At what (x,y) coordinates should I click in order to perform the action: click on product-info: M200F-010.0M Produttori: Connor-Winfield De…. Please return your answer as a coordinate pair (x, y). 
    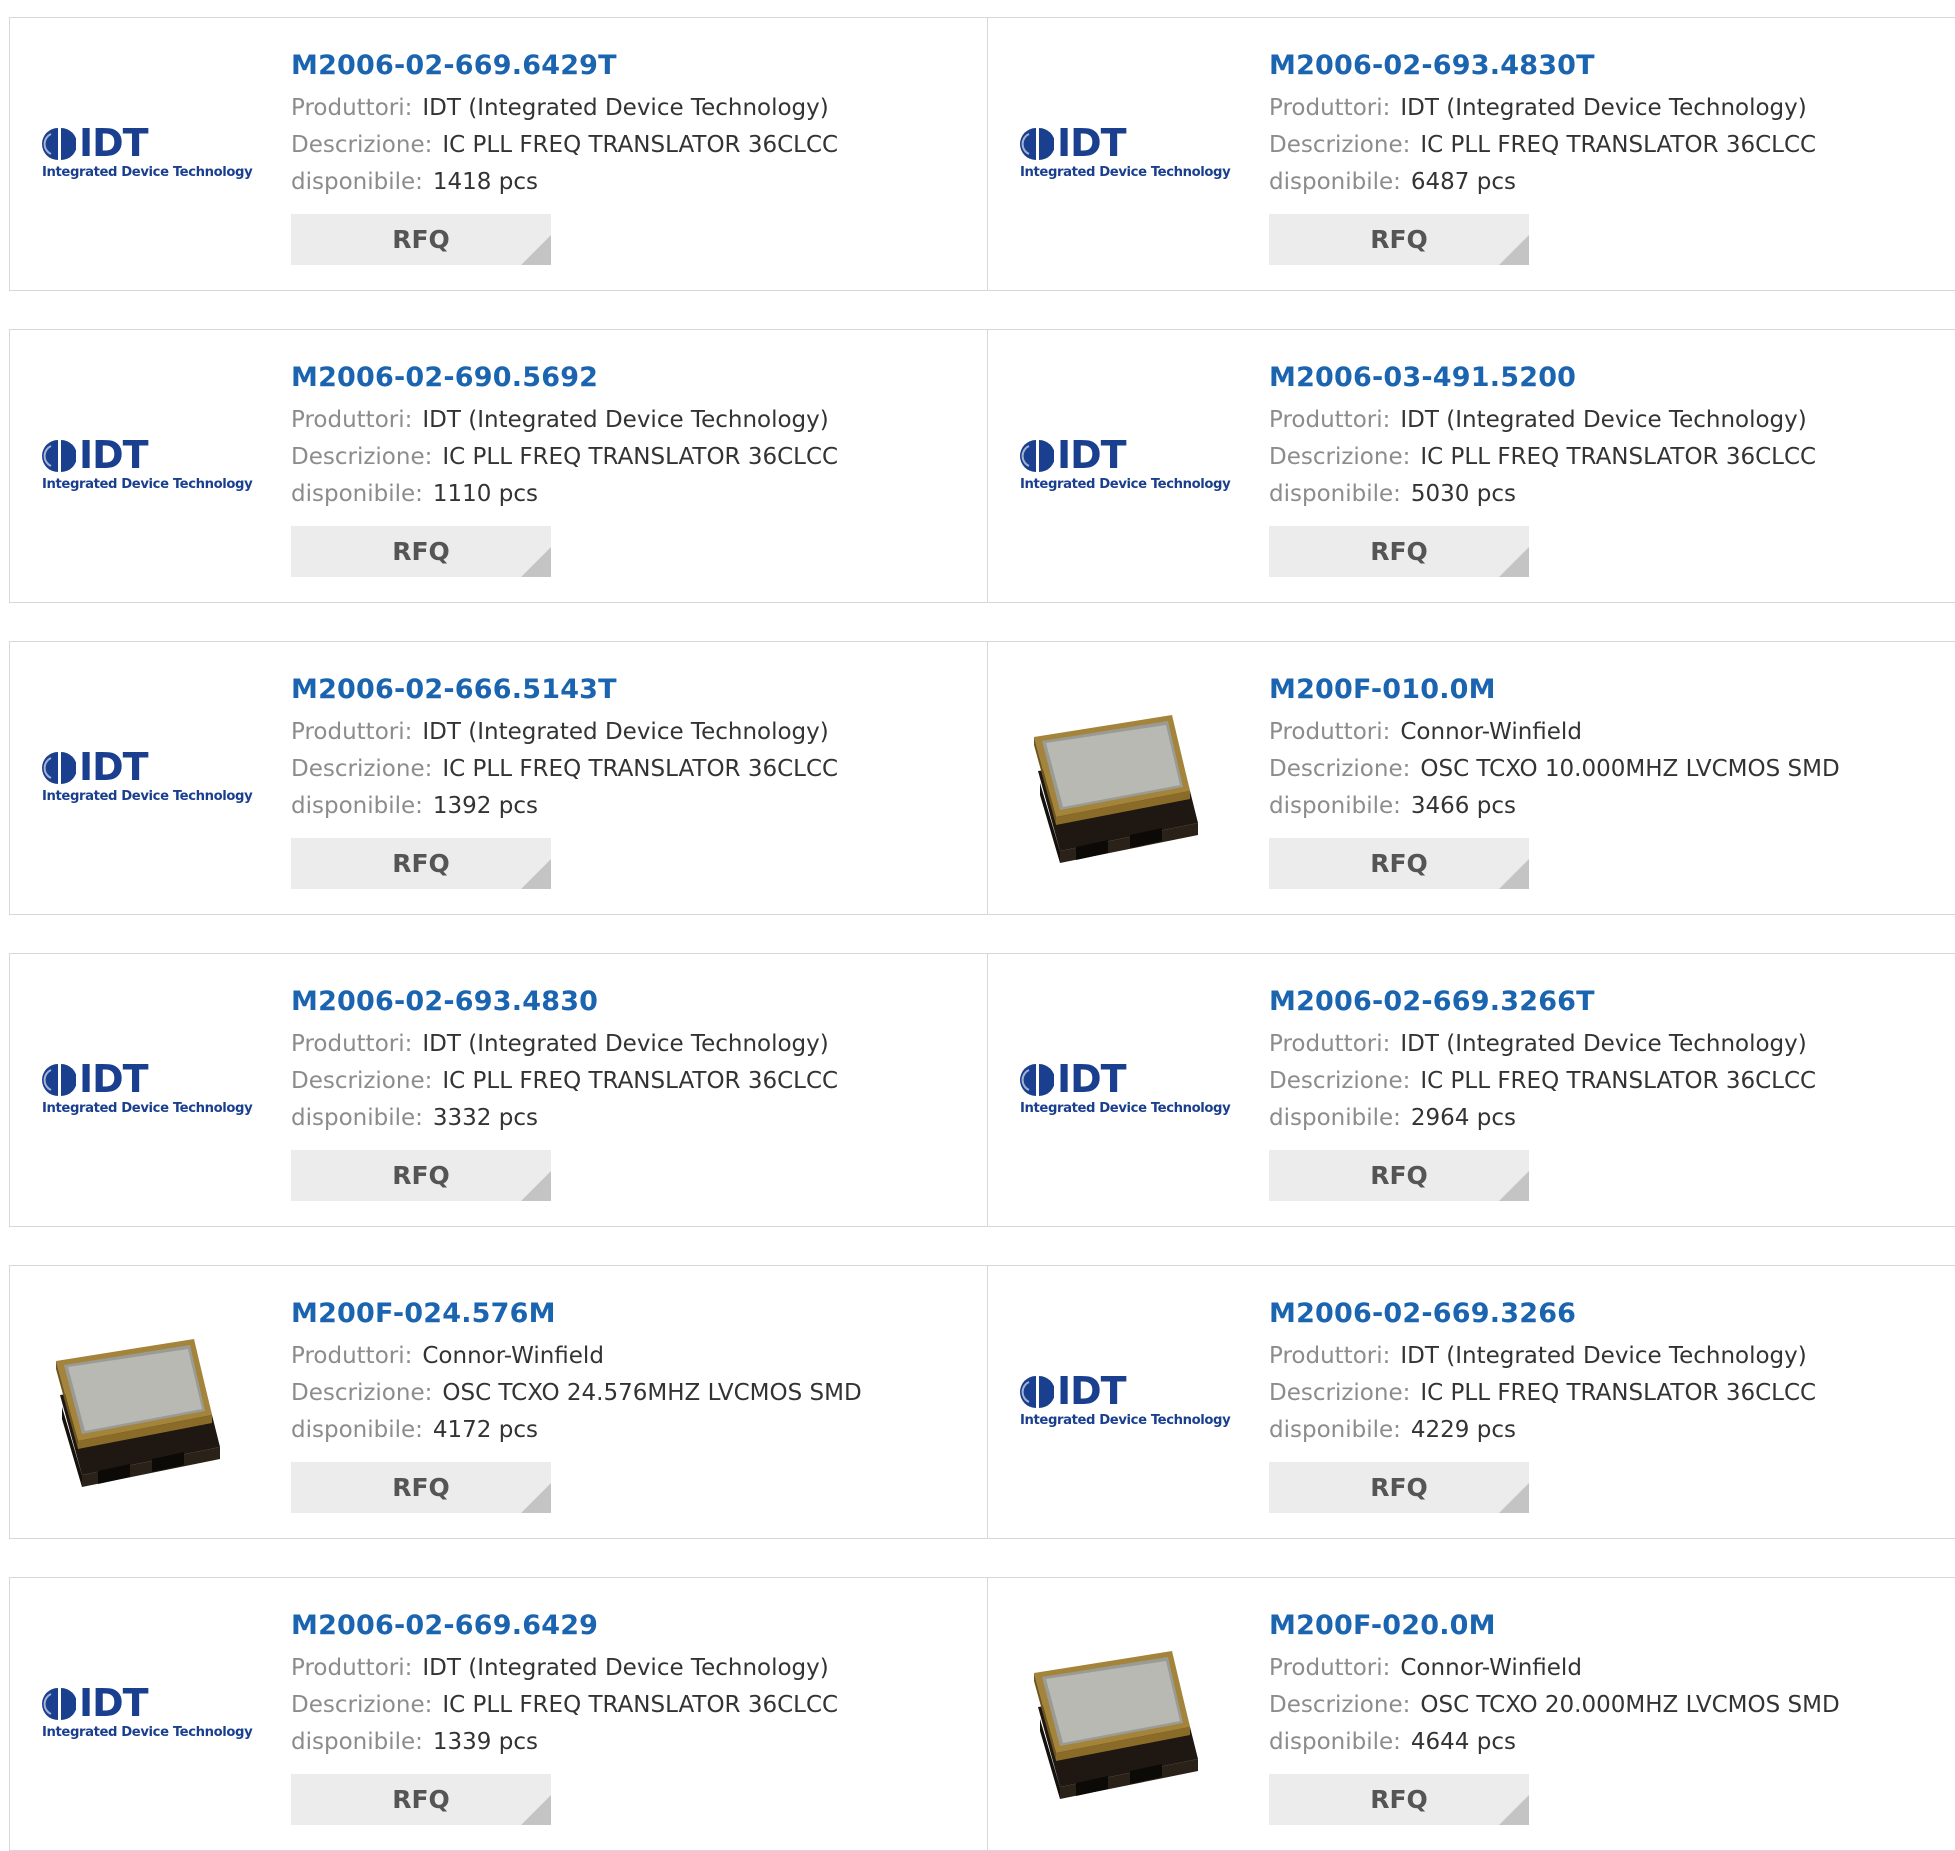
    Looking at the image, I should click on (1554, 780).